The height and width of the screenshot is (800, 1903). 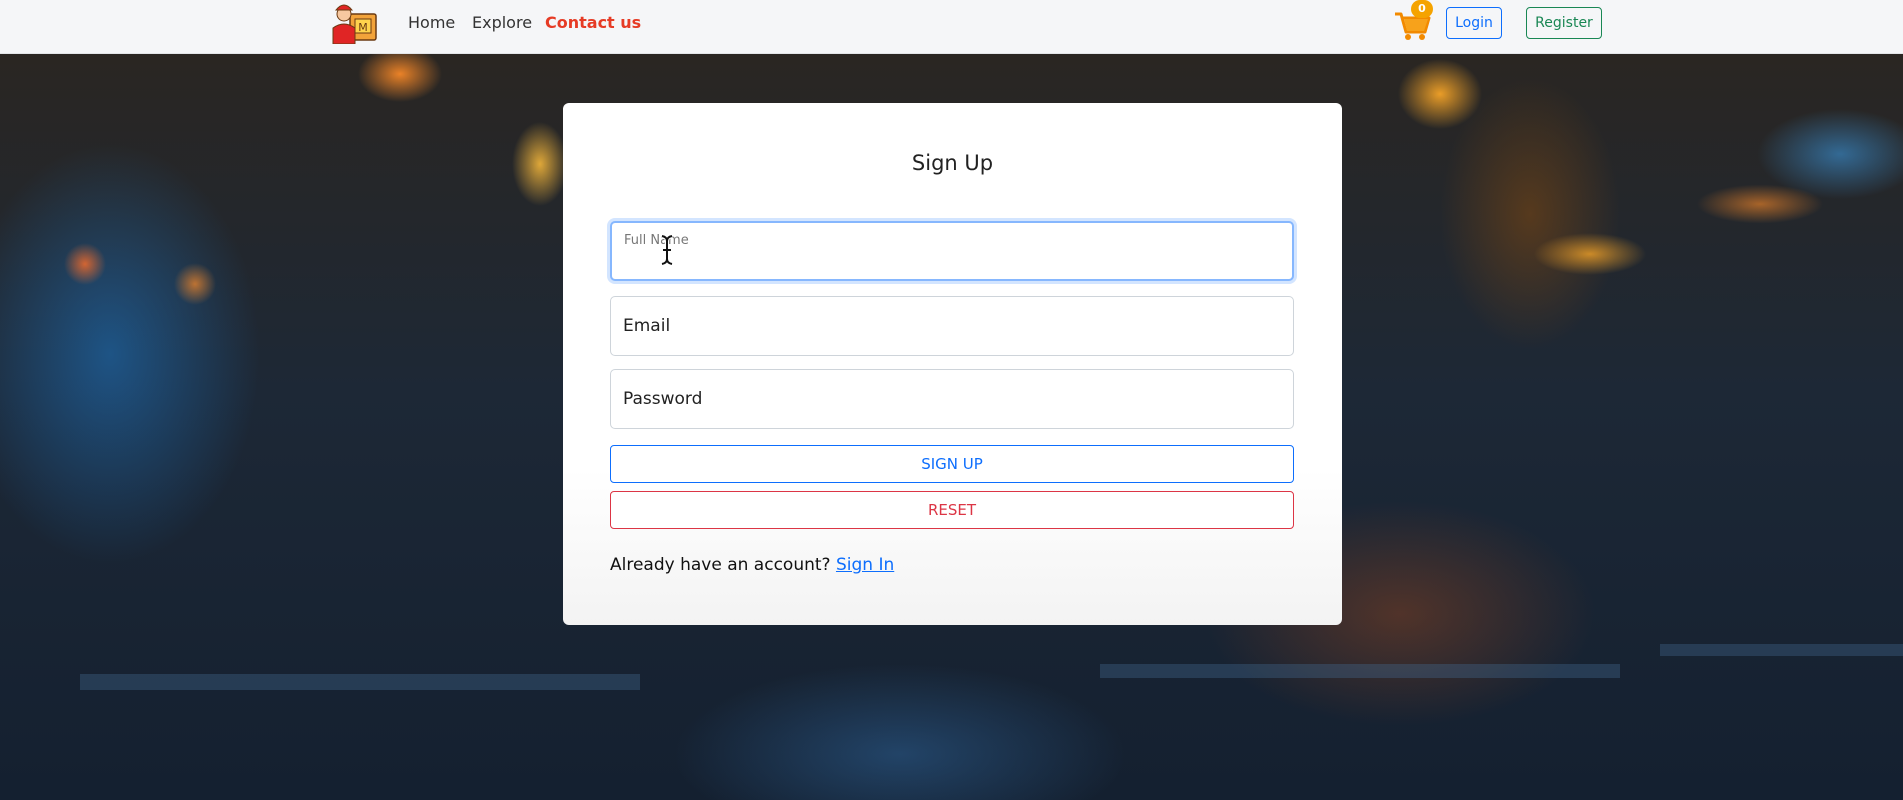 I want to click on signin-prompt: Already have an account? Sign In, so click(x=752, y=565).